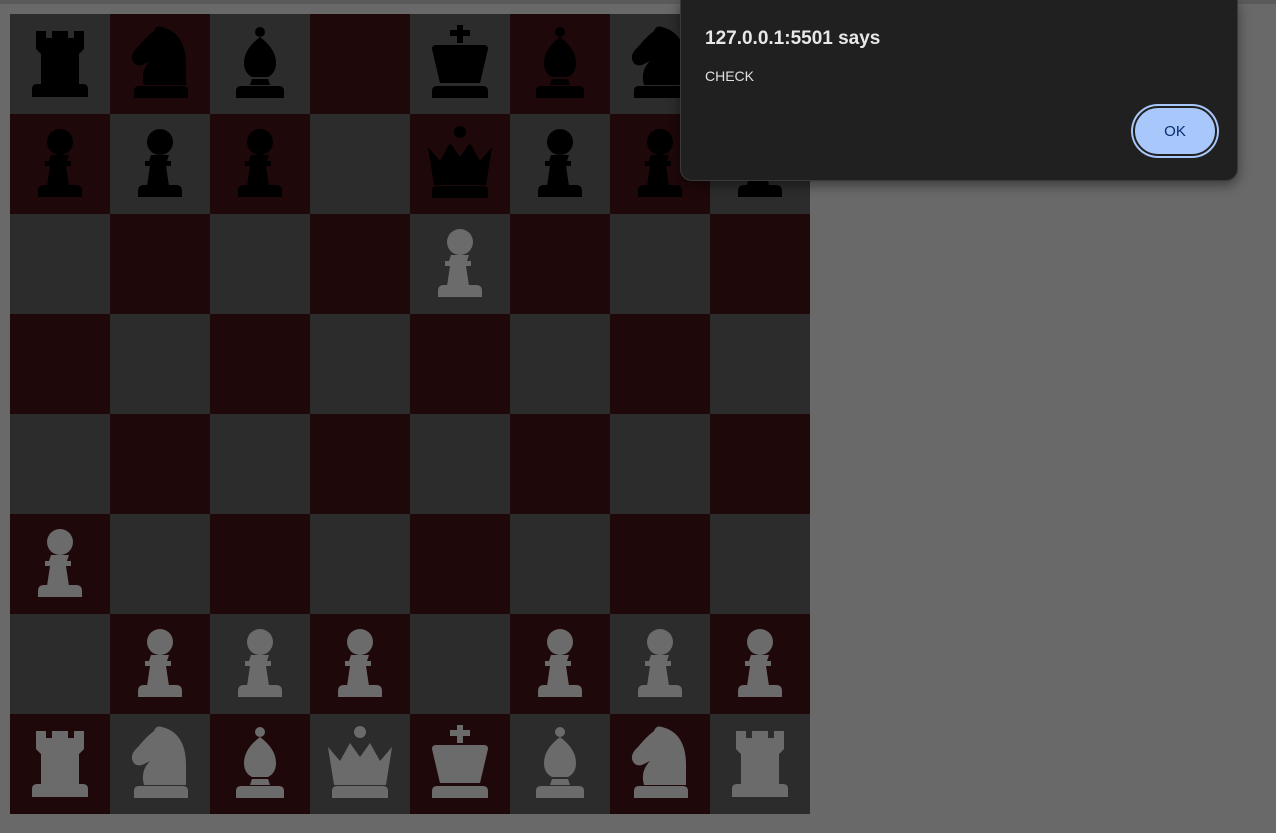  Describe the element at coordinates (760, 364) in the screenshot. I see `square-h5` at that location.